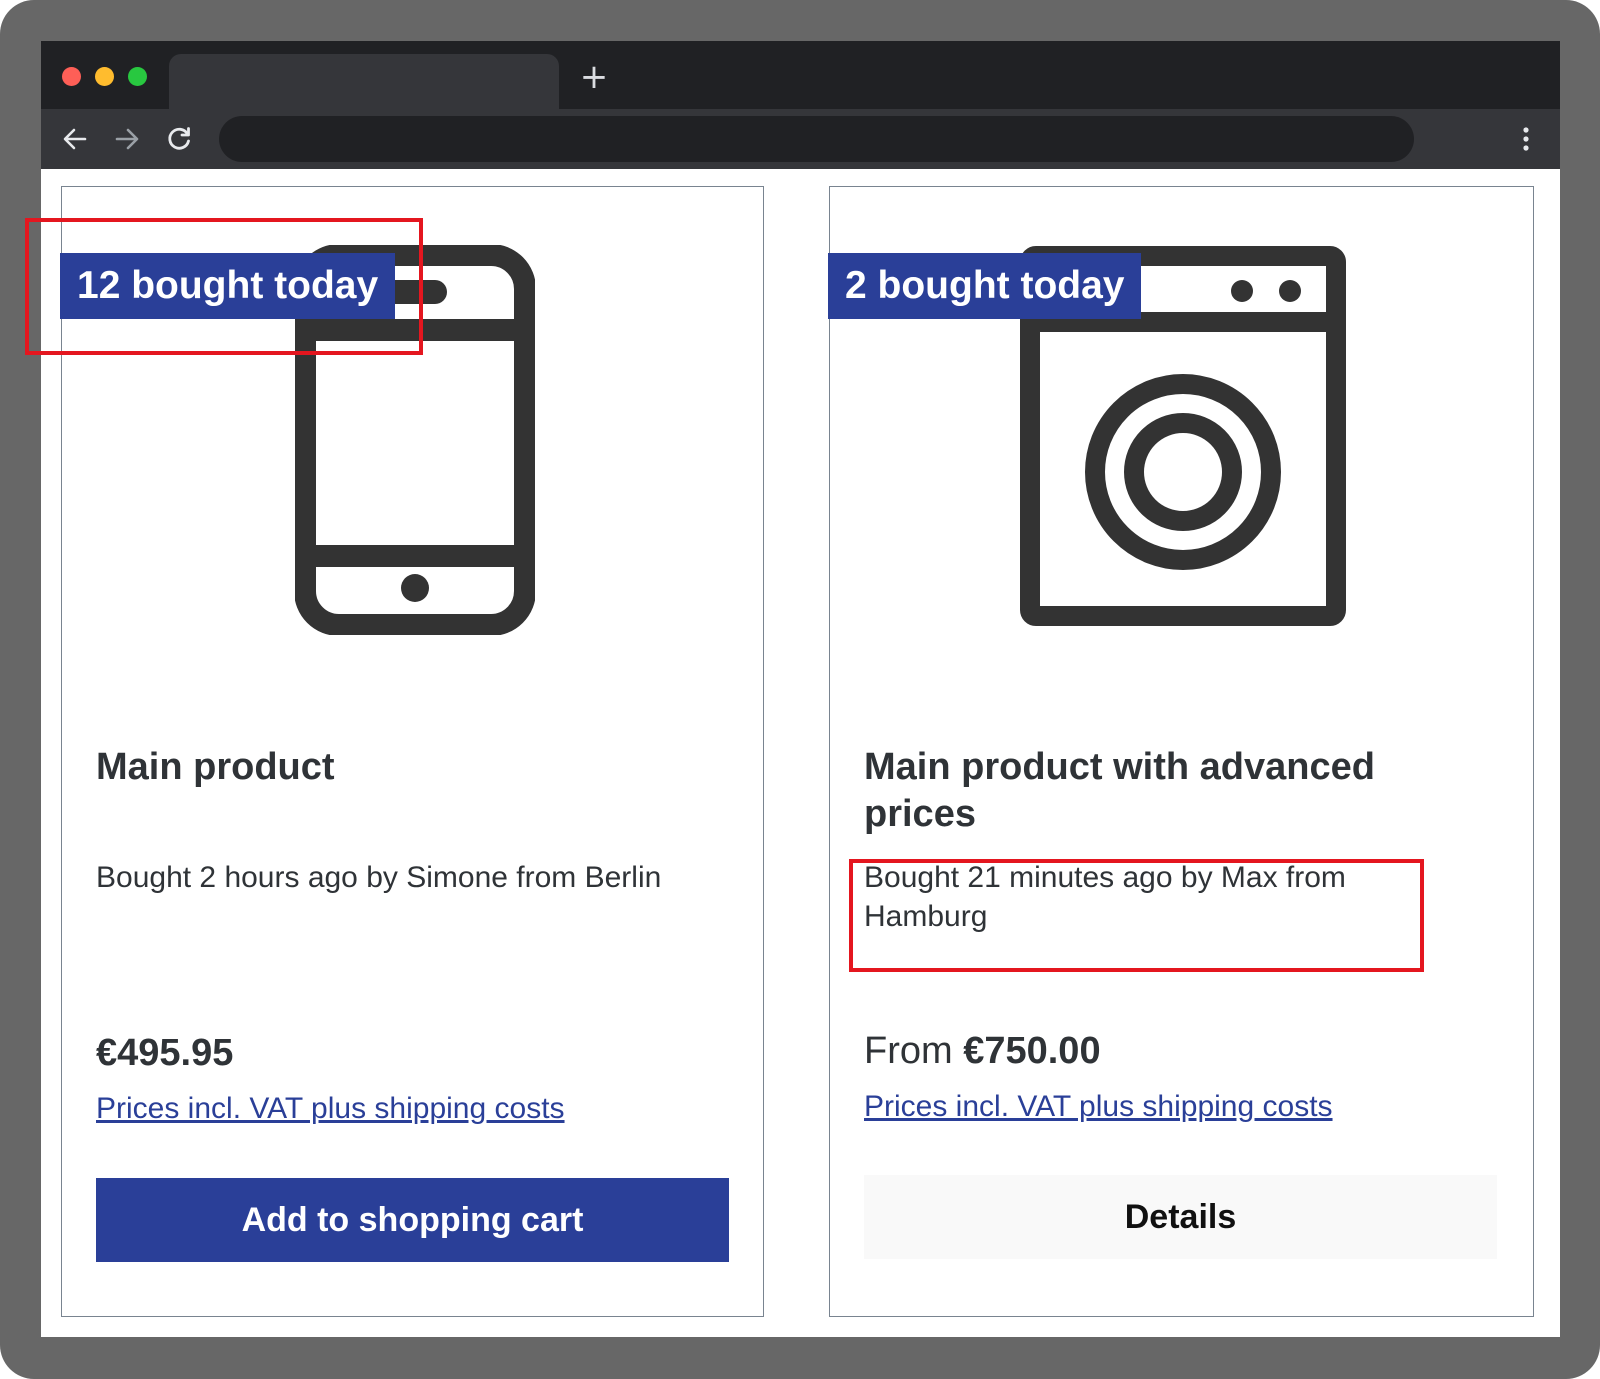 The image size is (1600, 1379). What do you see at coordinates (1164, 791) in the screenshot?
I see `product-title: Main product with advanced prices` at bounding box center [1164, 791].